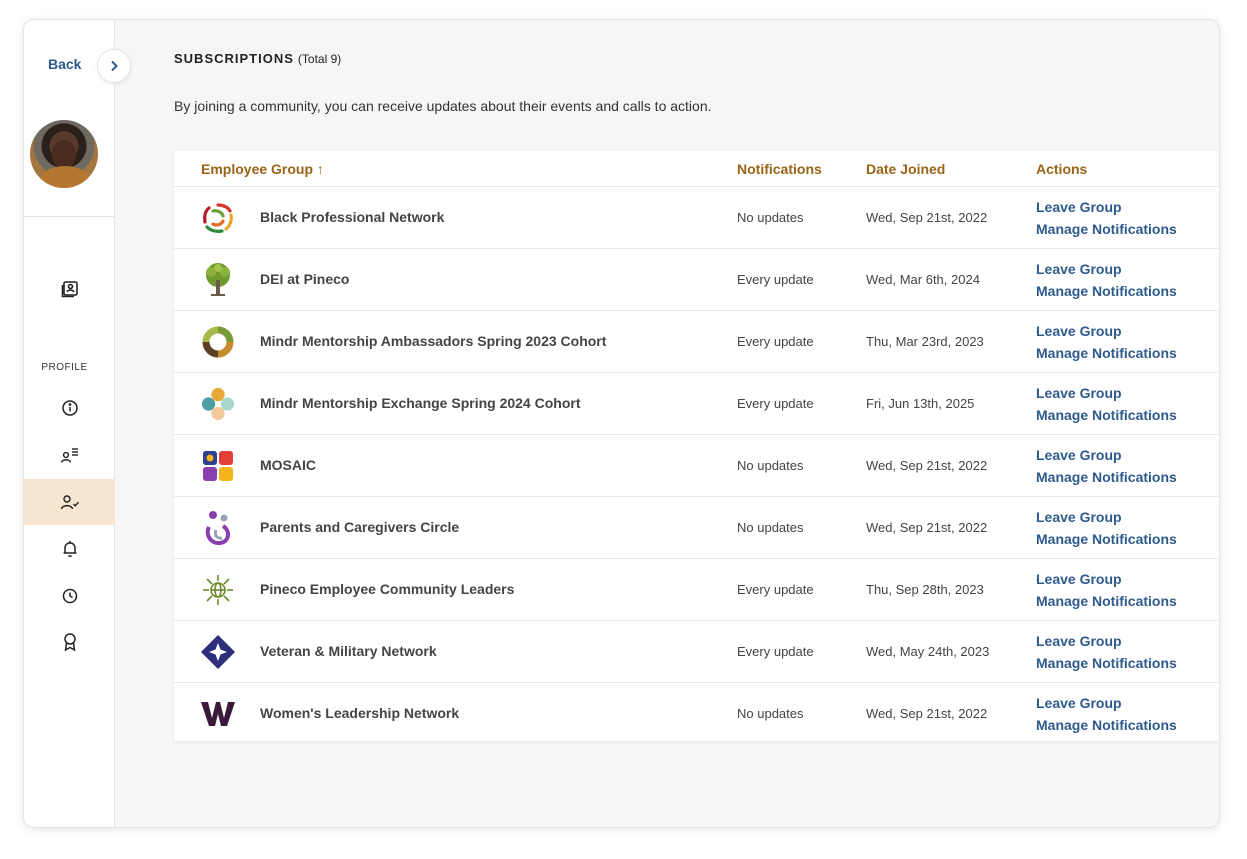 The width and height of the screenshot is (1247, 859). Describe the element at coordinates (359, 713) in the screenshot. I see `group-name: Women's Leadership Network` at that location.